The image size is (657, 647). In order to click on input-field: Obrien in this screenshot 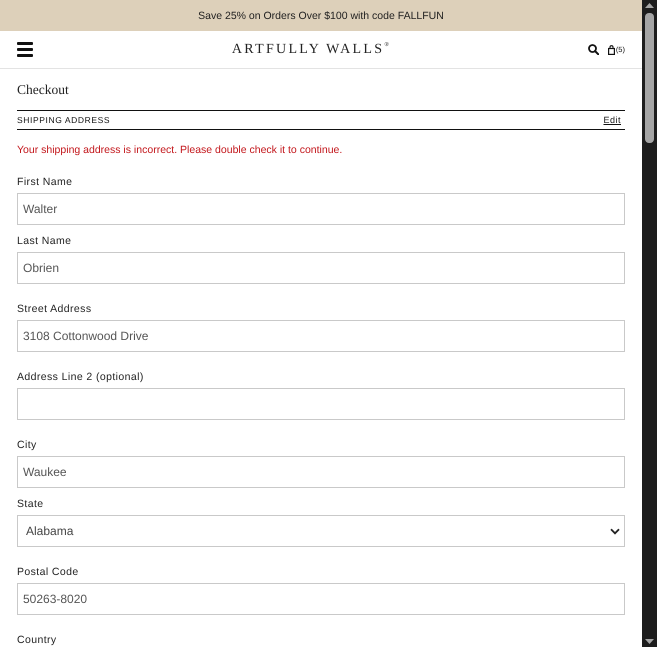, I will do `click(321, 268)`.